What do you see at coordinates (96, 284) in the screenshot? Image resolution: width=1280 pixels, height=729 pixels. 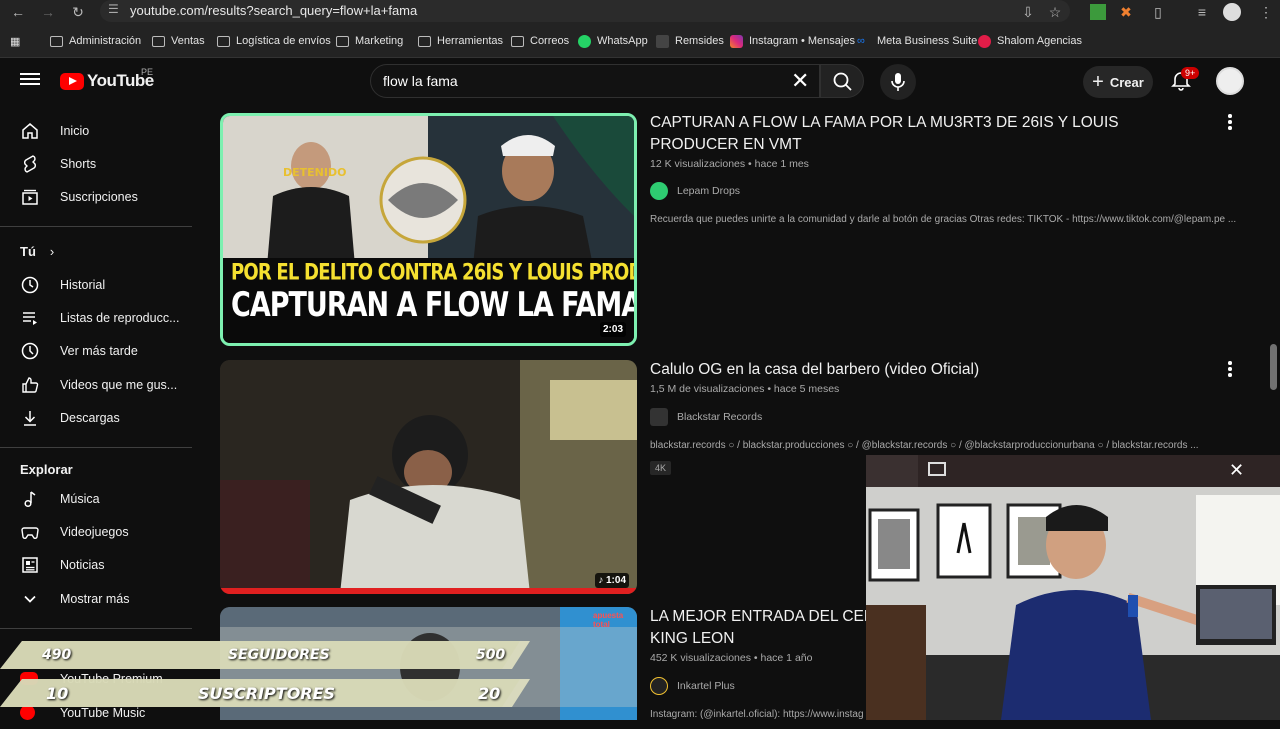 I see `sidebar-item-historial: Historial` at bounding box center [96, 284].